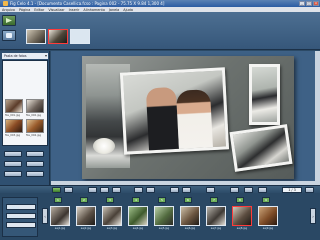 Image resolution: width=320 pixels, height=240 pixels. I want to click on photo-caption: aaj7.jpg, so click(216, 228).